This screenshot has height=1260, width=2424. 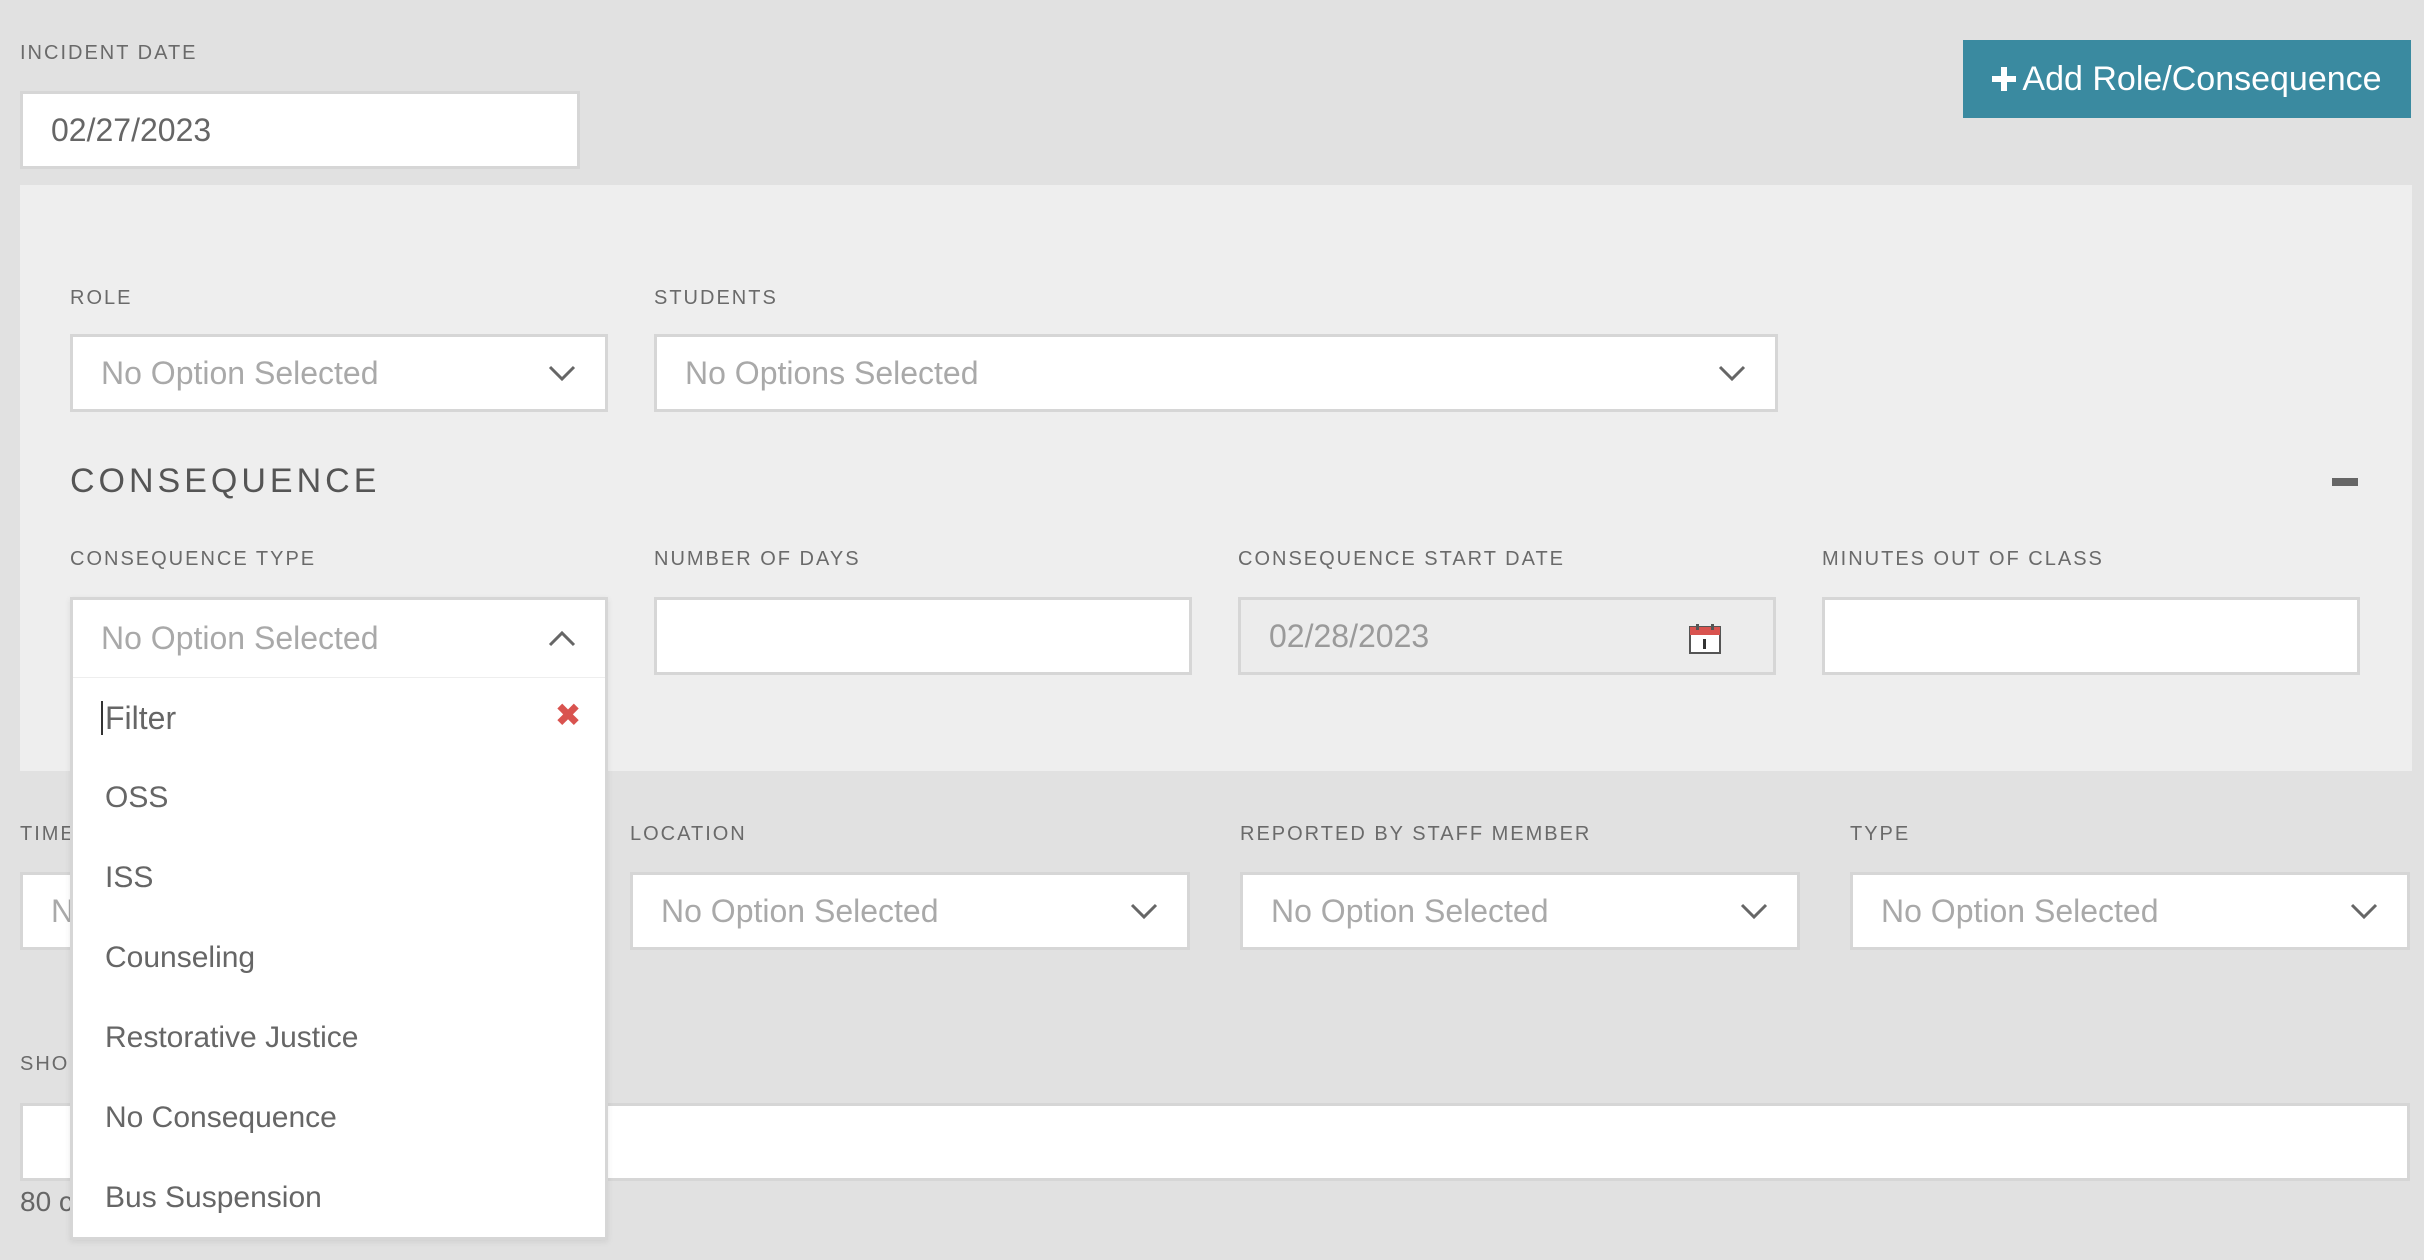 I want to click on consequence-start-date-input: 02/28/2023, so click(x=1507, y=636).